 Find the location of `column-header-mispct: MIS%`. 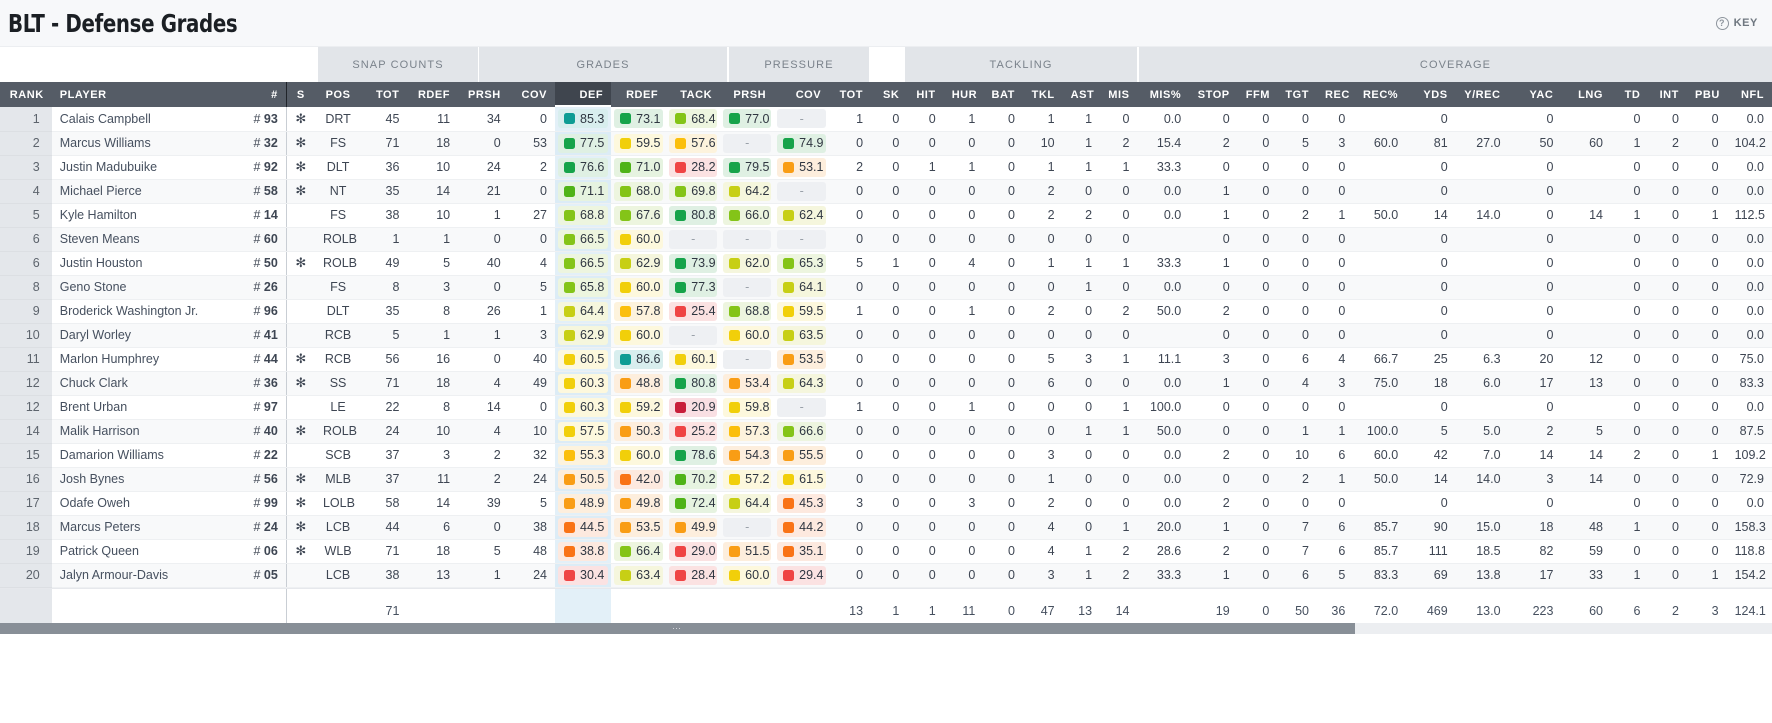

column-header-mispct: MIS% is located at coordinates (1163, 94).